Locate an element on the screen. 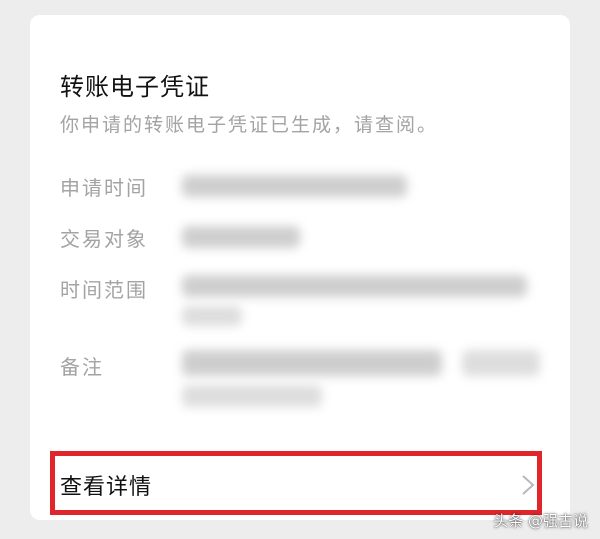 This screenshot has height=539, width=600. blurred-remarks-value-line2 is located at coordinates (252, 396).